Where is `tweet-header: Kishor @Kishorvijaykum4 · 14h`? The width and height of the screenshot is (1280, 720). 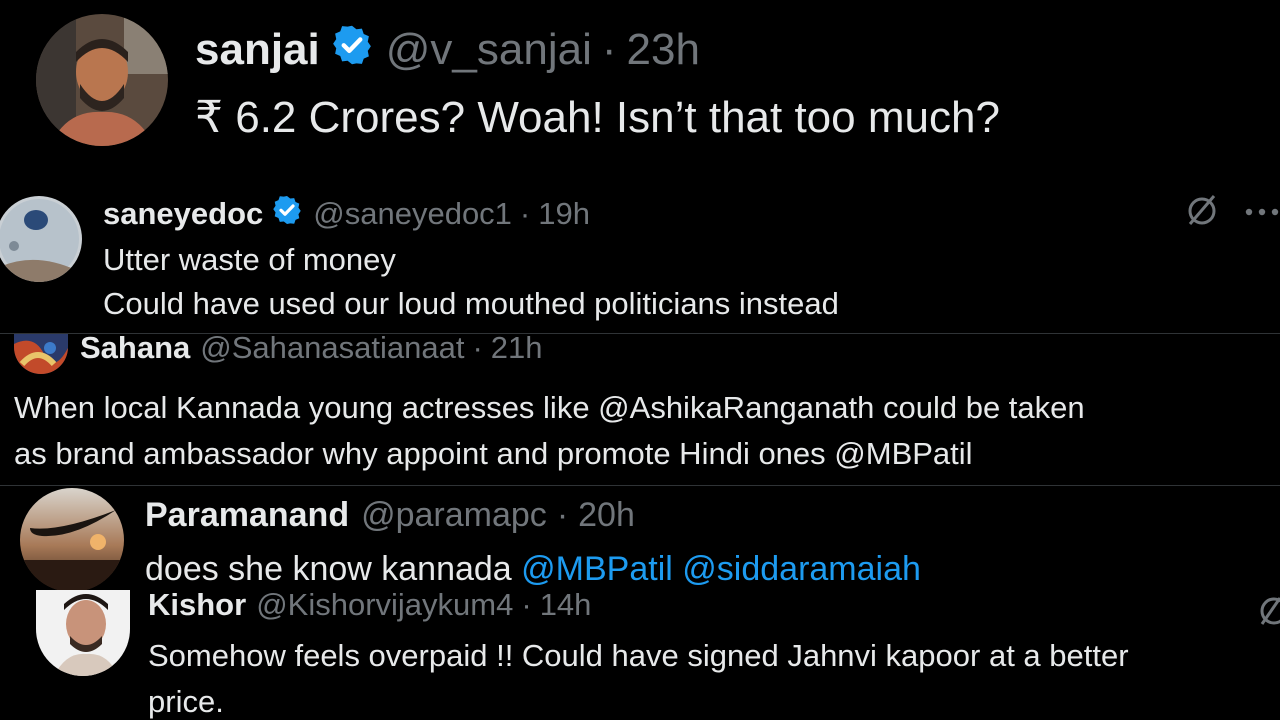 tweet-header: Kishor @Kishorvijaykum4 · 14h is located at coordinates (369, 607).